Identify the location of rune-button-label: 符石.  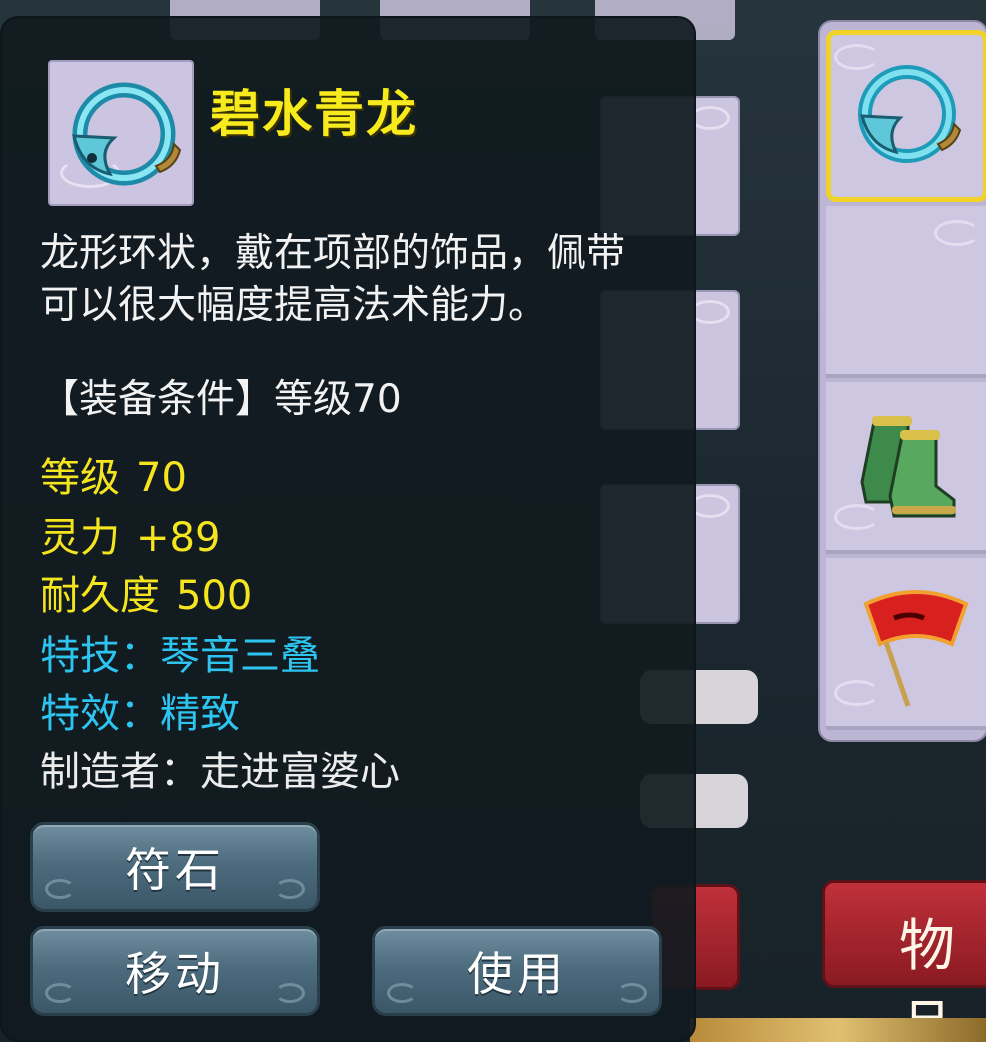
(175, 870).